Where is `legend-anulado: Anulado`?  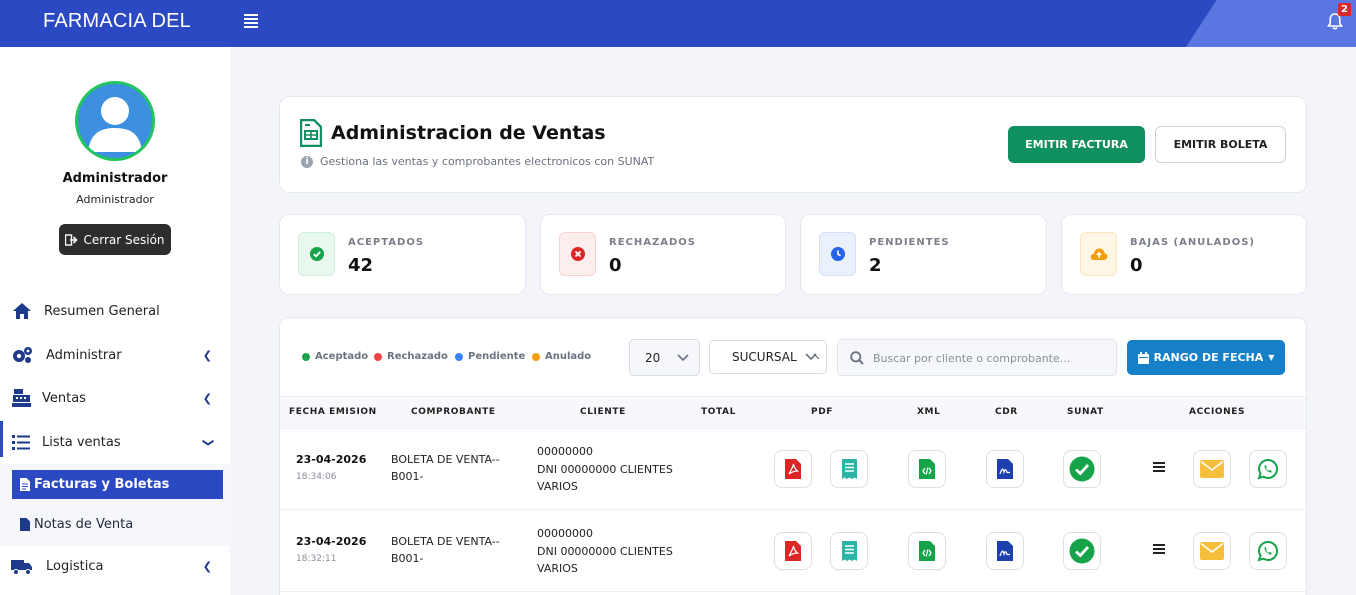 legend-anulado: Anulado is located at coordinates (561, 356).